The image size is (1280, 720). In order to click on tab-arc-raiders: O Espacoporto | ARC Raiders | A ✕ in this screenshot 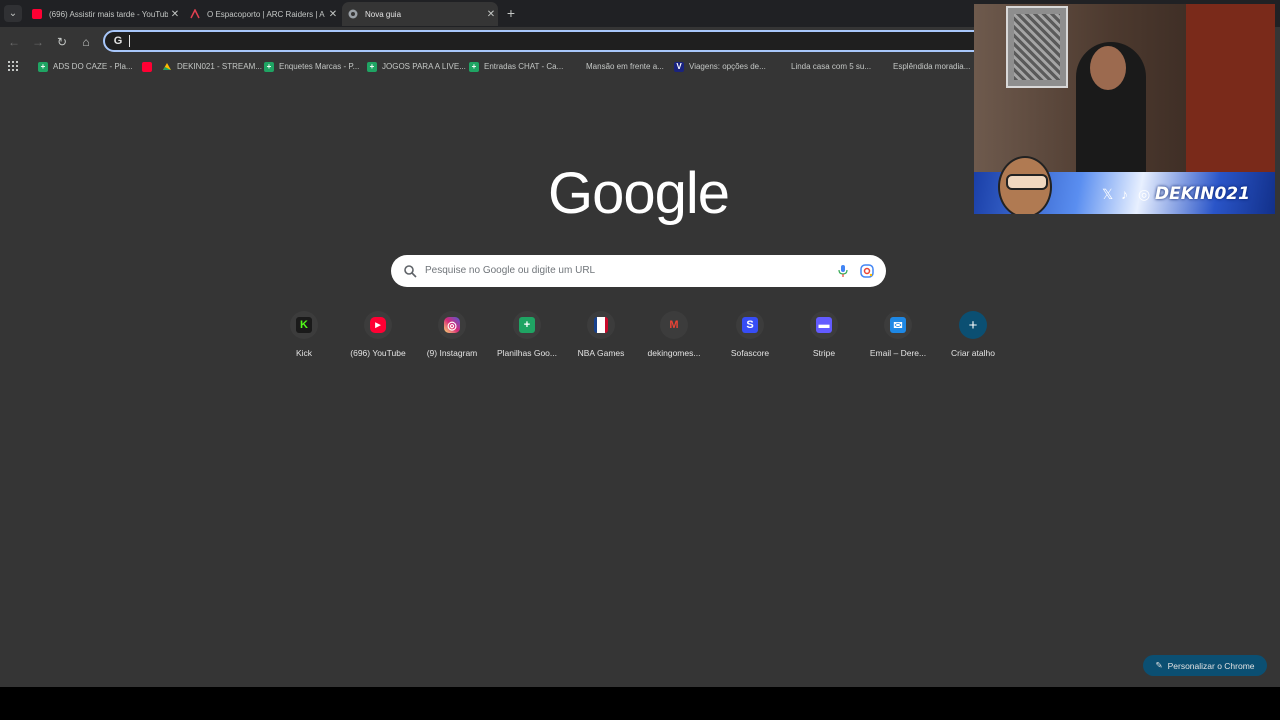, I will do `click(262, 14)`.